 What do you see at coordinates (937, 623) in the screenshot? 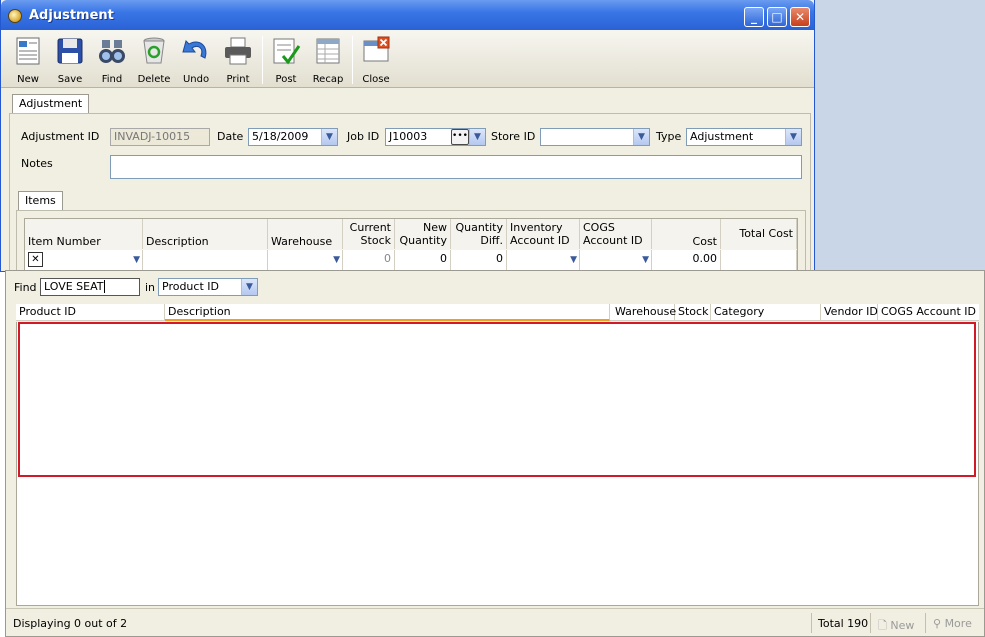
I see `more-search-icon: ⚲` at bounding box center [937, 623].